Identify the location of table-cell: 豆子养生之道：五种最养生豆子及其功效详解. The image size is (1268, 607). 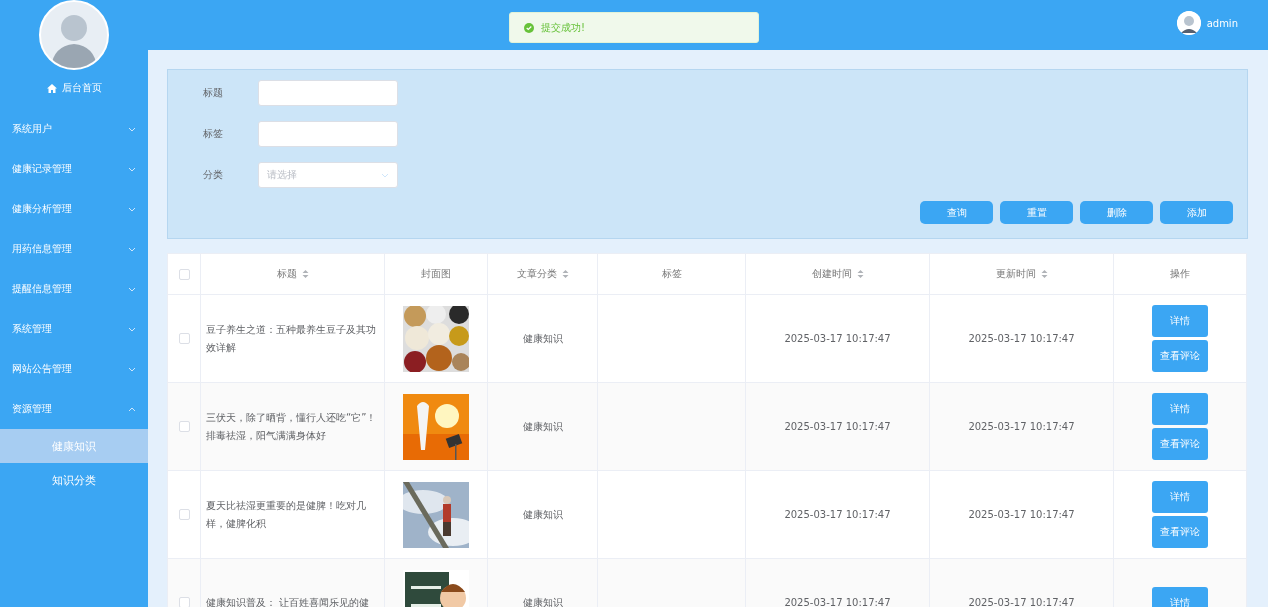
(291, 338).